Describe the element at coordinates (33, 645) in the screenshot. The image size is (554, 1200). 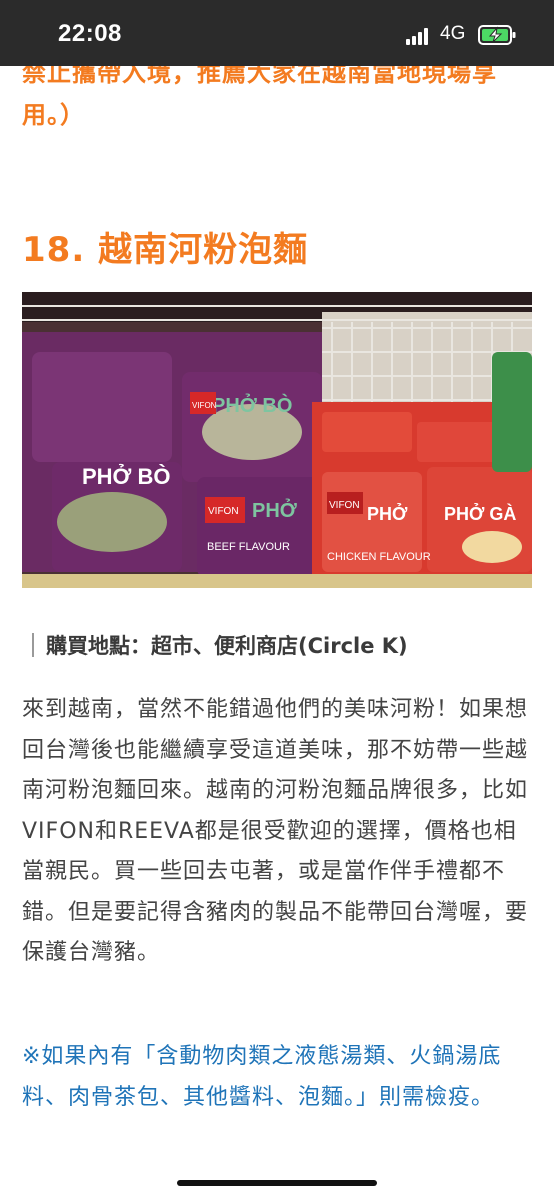
I see `quote-bar` at that location.